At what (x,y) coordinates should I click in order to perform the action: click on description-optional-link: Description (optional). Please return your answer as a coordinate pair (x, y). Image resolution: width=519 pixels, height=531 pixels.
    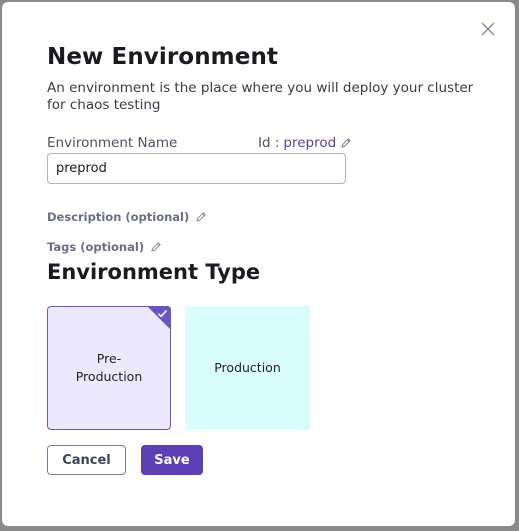
    Looking at the image, I should click on (127, 217).